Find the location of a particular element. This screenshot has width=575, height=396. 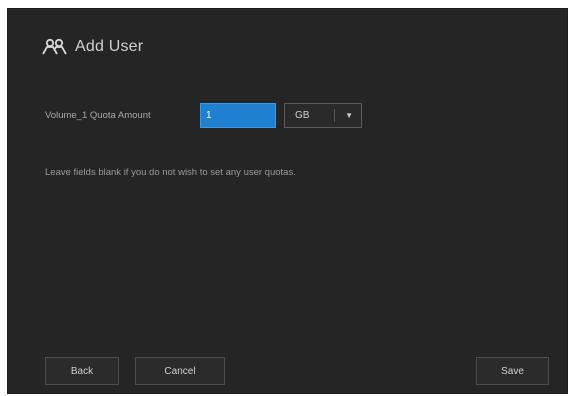

quota-row: Volume_1 Quota Amount GB ▼ is located at coordinates (203, 115).